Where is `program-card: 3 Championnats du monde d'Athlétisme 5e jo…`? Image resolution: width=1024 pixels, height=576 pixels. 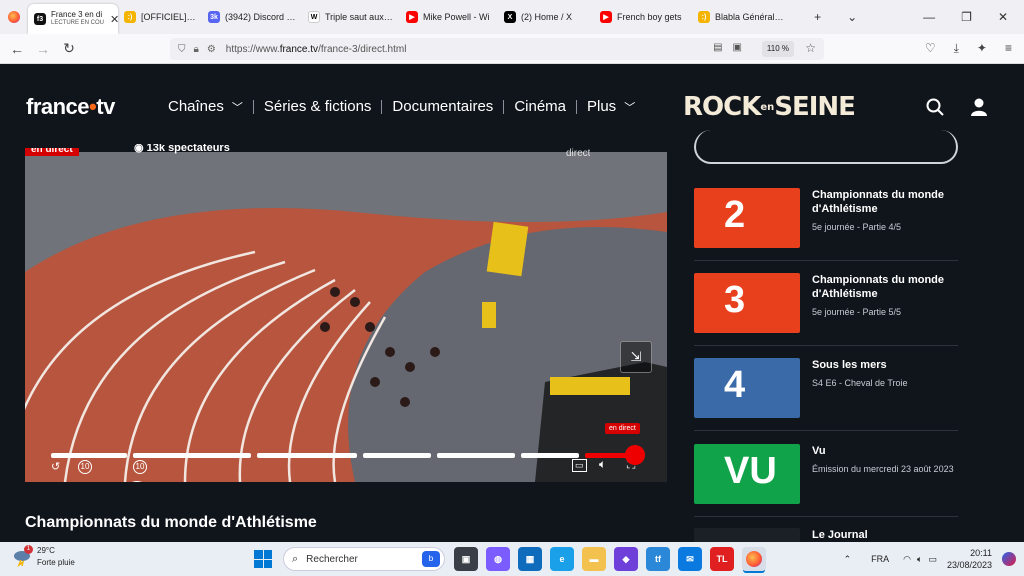
program-card: 3 Championnats du monde d'Athlétisme 5e jo… is located at coordinates (826, 308).